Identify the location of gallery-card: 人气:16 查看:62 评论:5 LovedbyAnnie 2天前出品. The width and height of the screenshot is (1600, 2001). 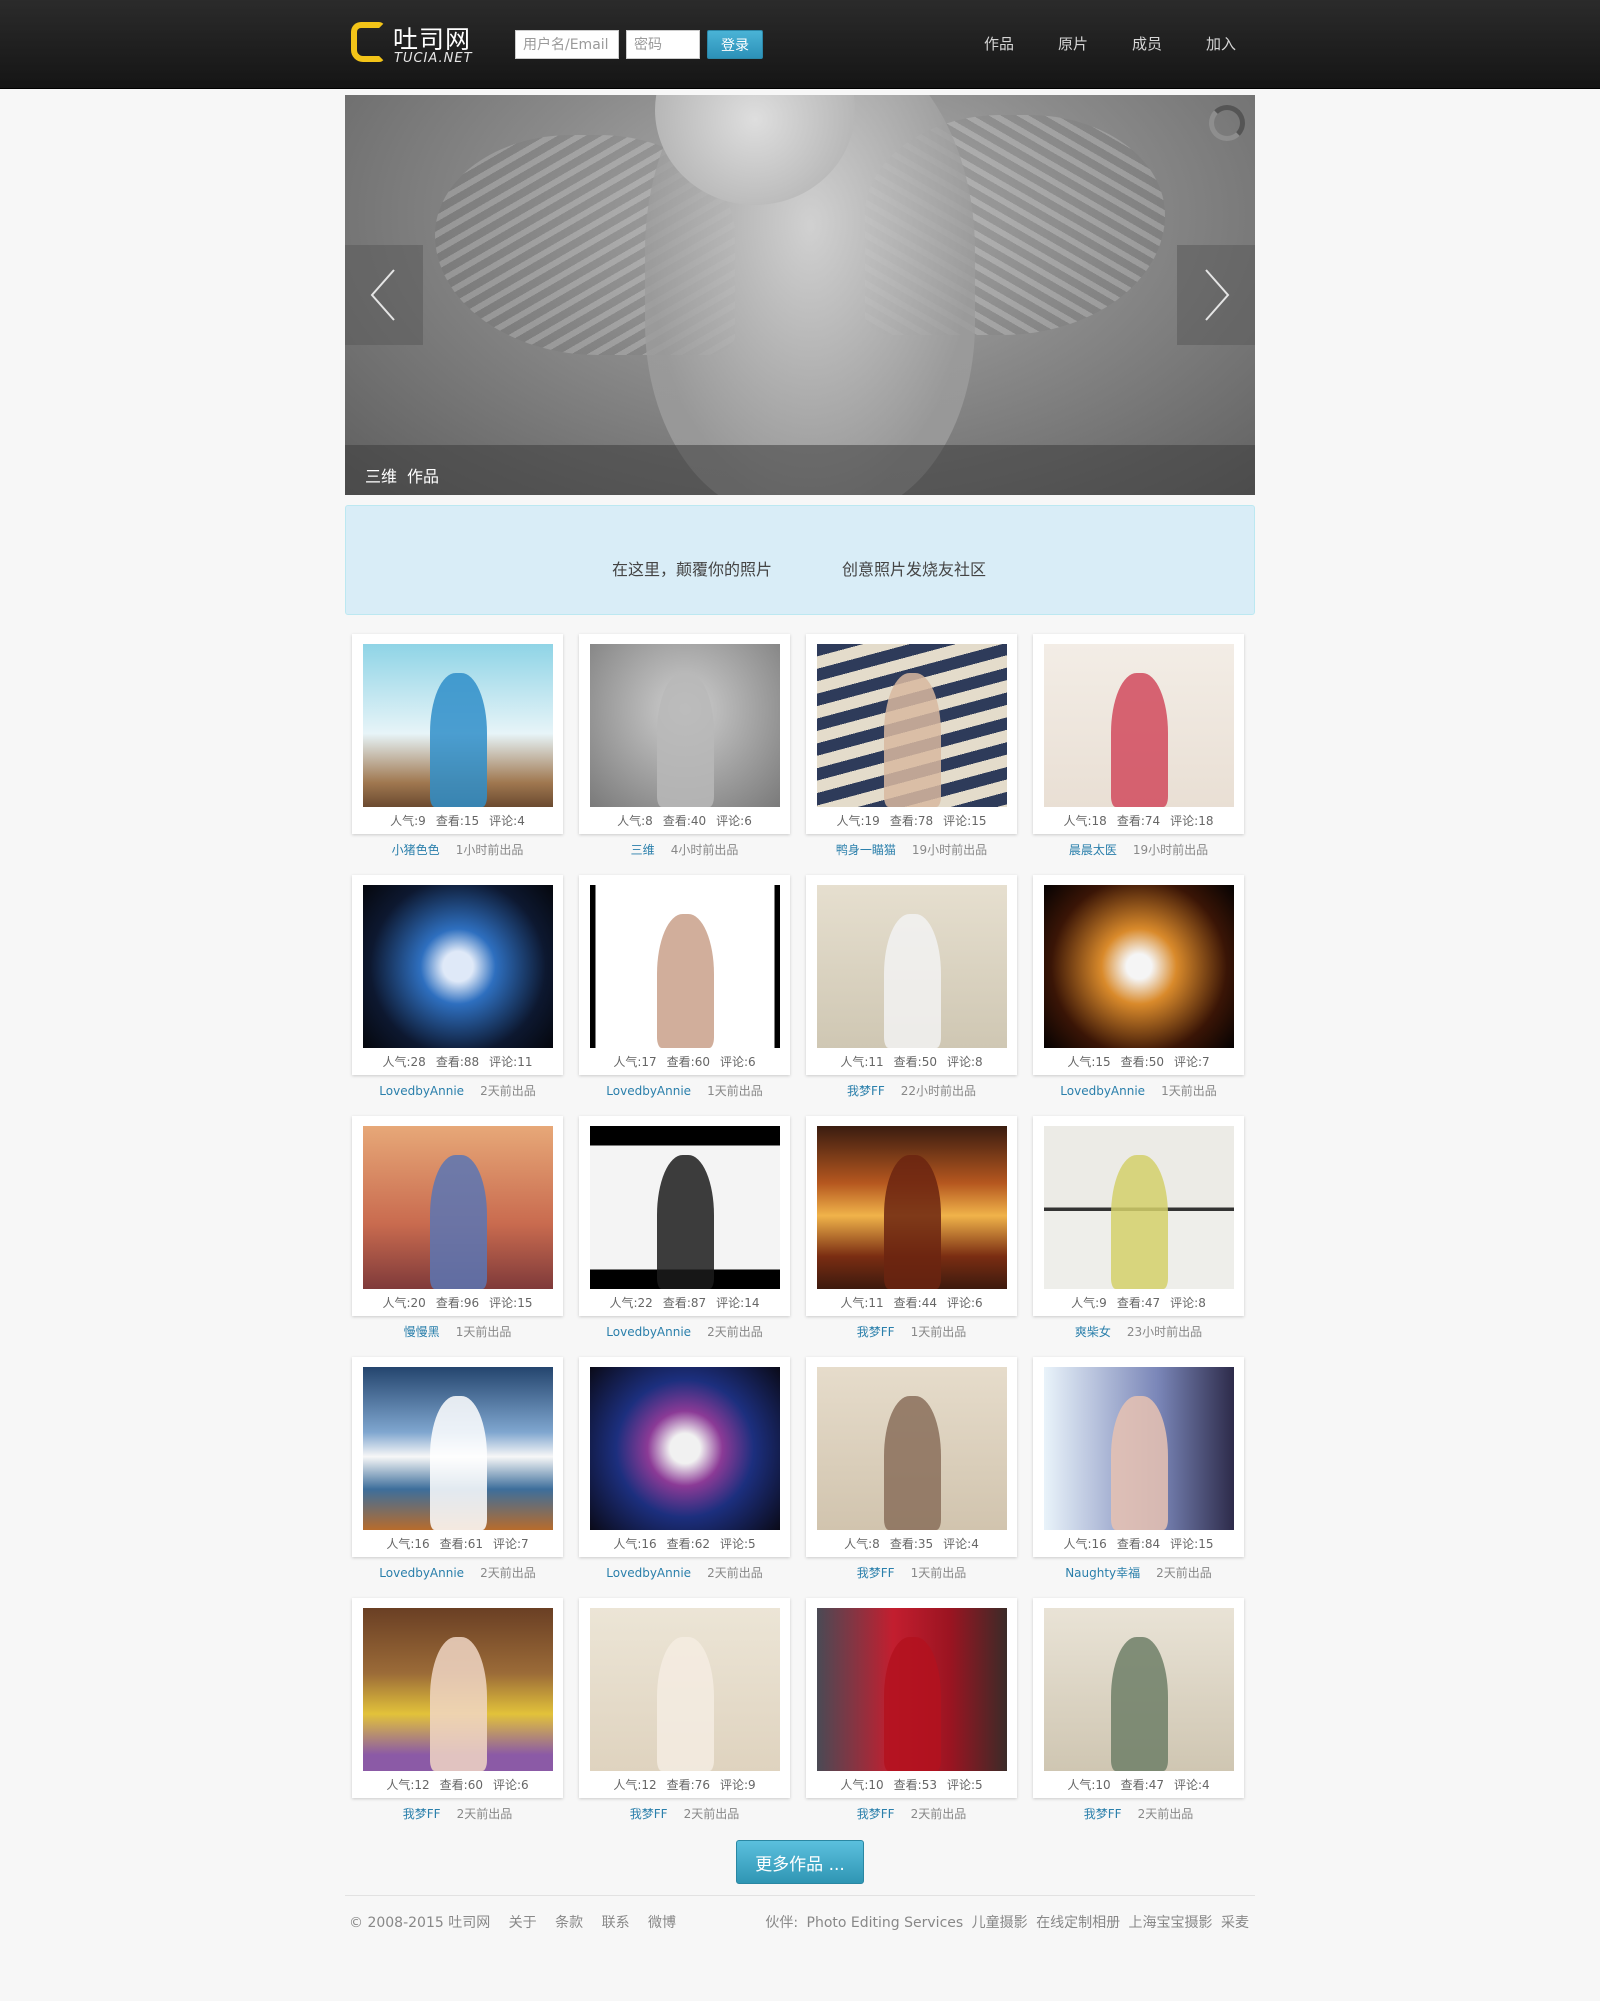
(684, 1468).